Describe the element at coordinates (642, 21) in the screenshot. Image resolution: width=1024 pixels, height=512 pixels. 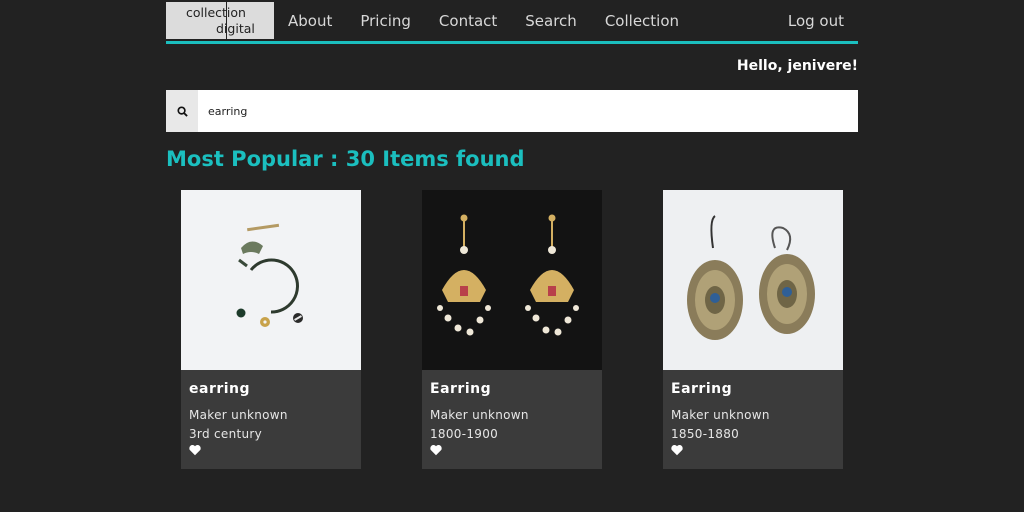
I see `nav-collection: Collection` at that location.